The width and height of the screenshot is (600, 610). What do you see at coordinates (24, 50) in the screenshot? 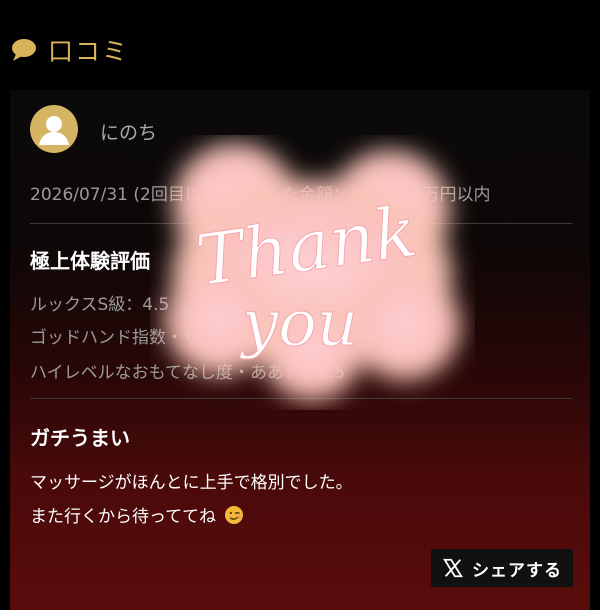
I see `speech-bubble-icon` at bounding box center [24, 50].